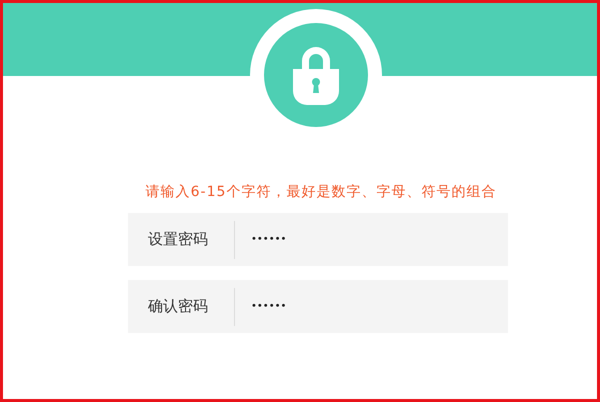  Describe the element at coordinates (178, 307) in the screenshot. I see `field-label: 确认密码` at that location.